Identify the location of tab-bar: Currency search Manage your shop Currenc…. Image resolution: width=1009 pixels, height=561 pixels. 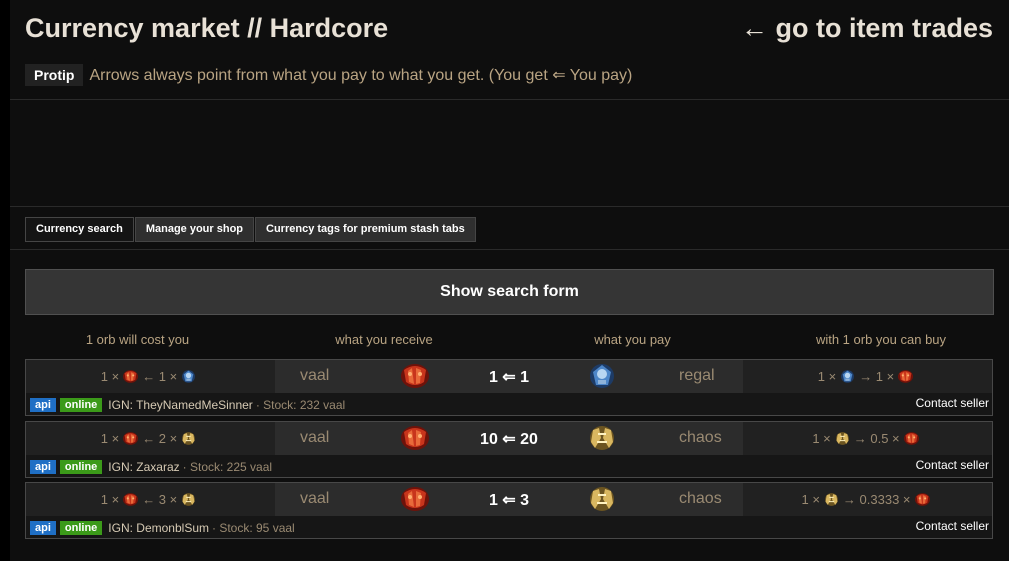
(251, 229).